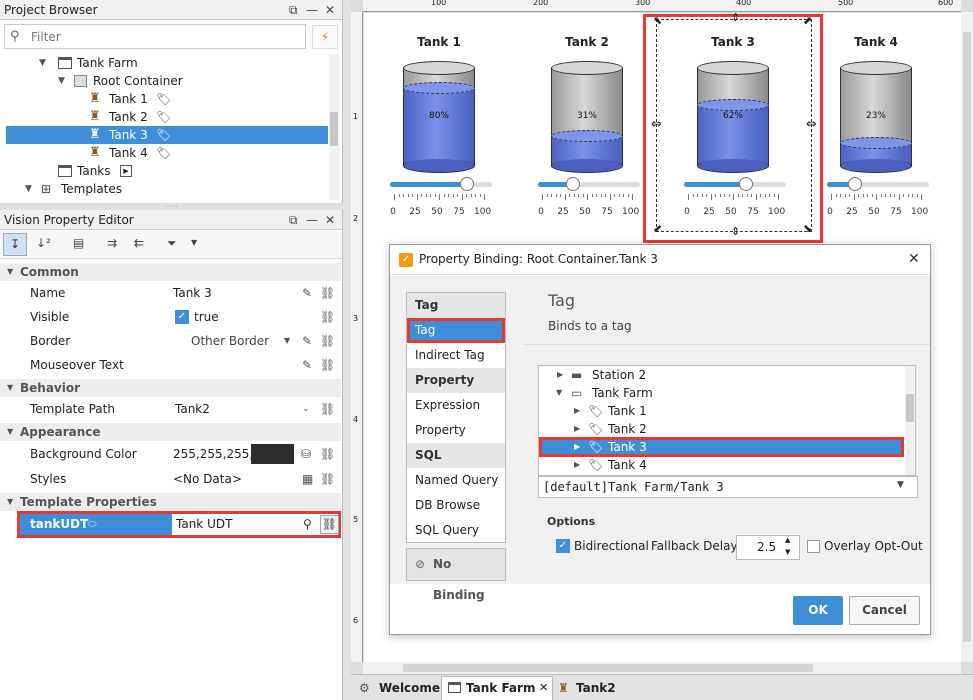 The width and height of the screenshot is (973, 700). Describe the element at coordinates (456, 405) in the screenshot. I see `binding-option-expression: Expression` at that location.